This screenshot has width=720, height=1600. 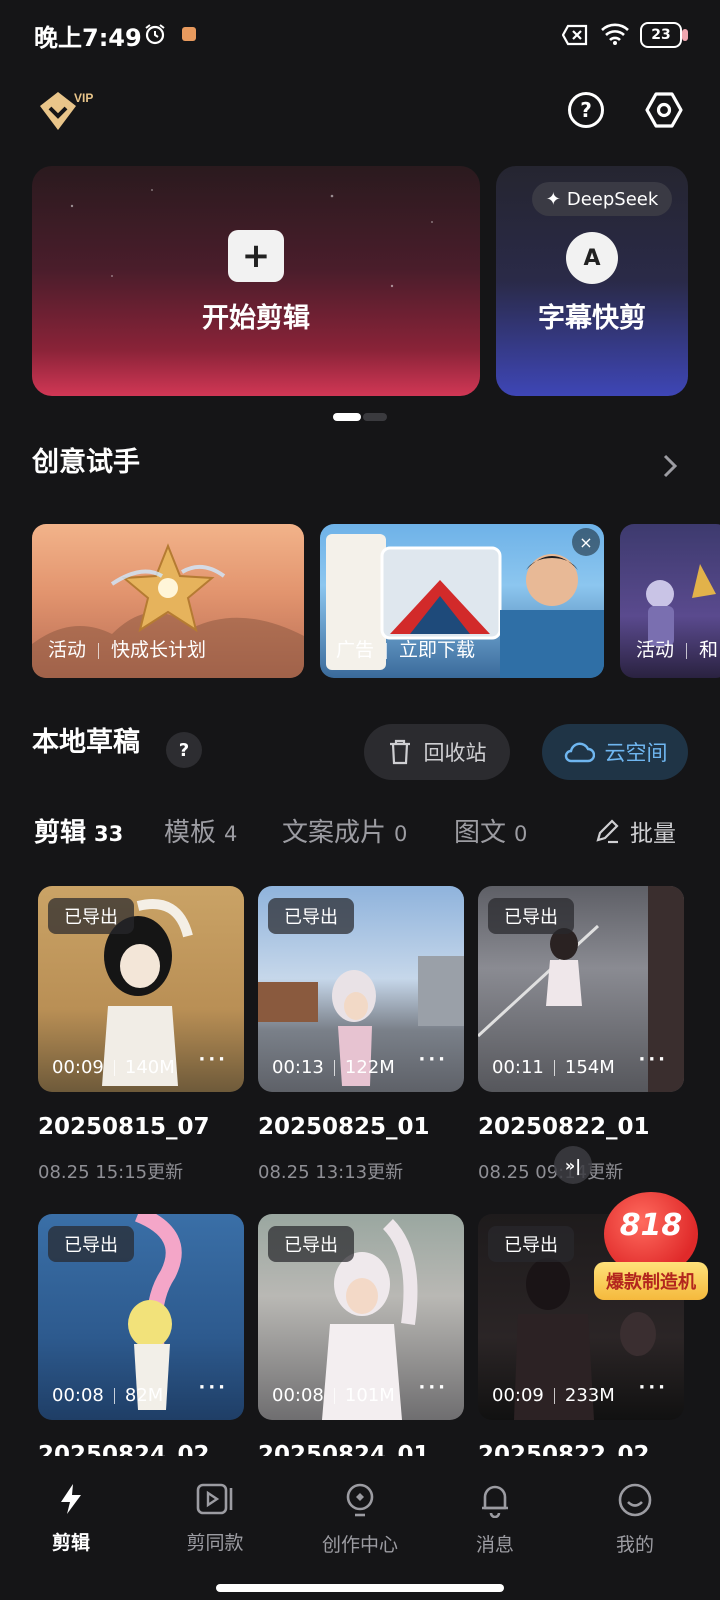 What do you see at coordinates (189, 34) in the screenshot?
I see `notification-icon` at bounding box center [189, 34].